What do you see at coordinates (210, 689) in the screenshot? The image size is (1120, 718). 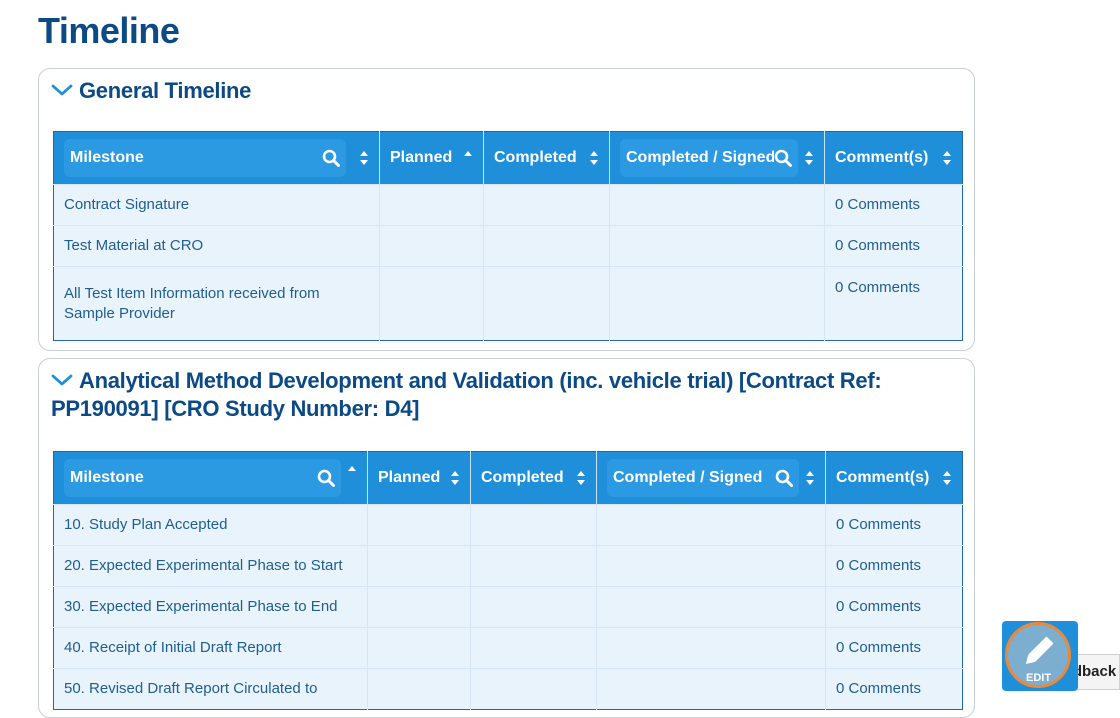 I see `milestone-cell: 50. Revised Draft Report Circulated to` at bounding box center [210, 689].